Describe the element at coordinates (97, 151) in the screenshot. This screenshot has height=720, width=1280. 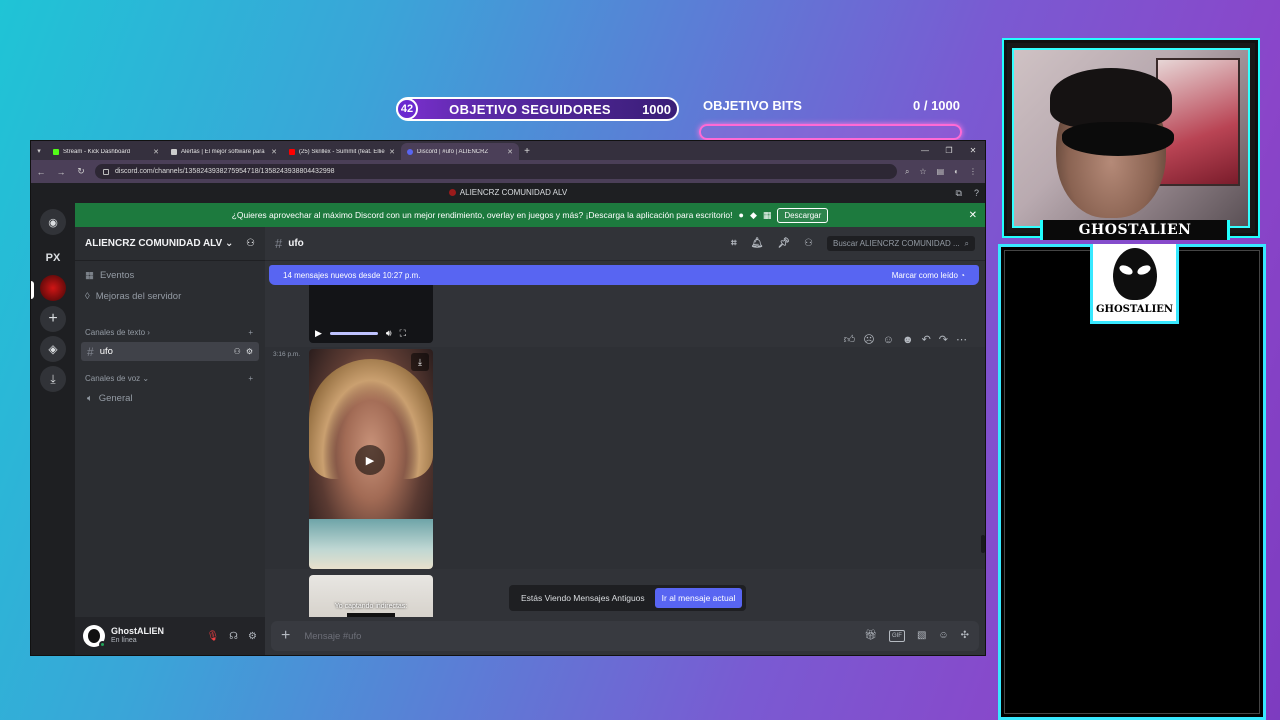
I see `tab-label: Stream - Kick Dashboard` at that location.